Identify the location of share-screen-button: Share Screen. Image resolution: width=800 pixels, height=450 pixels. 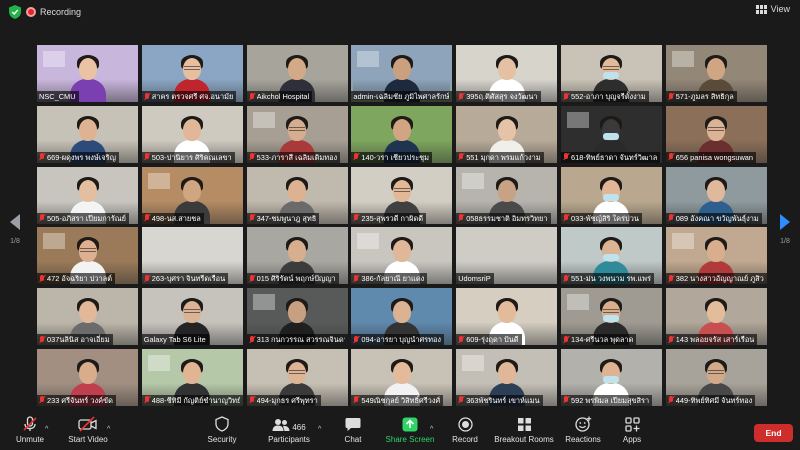
(410, 430).